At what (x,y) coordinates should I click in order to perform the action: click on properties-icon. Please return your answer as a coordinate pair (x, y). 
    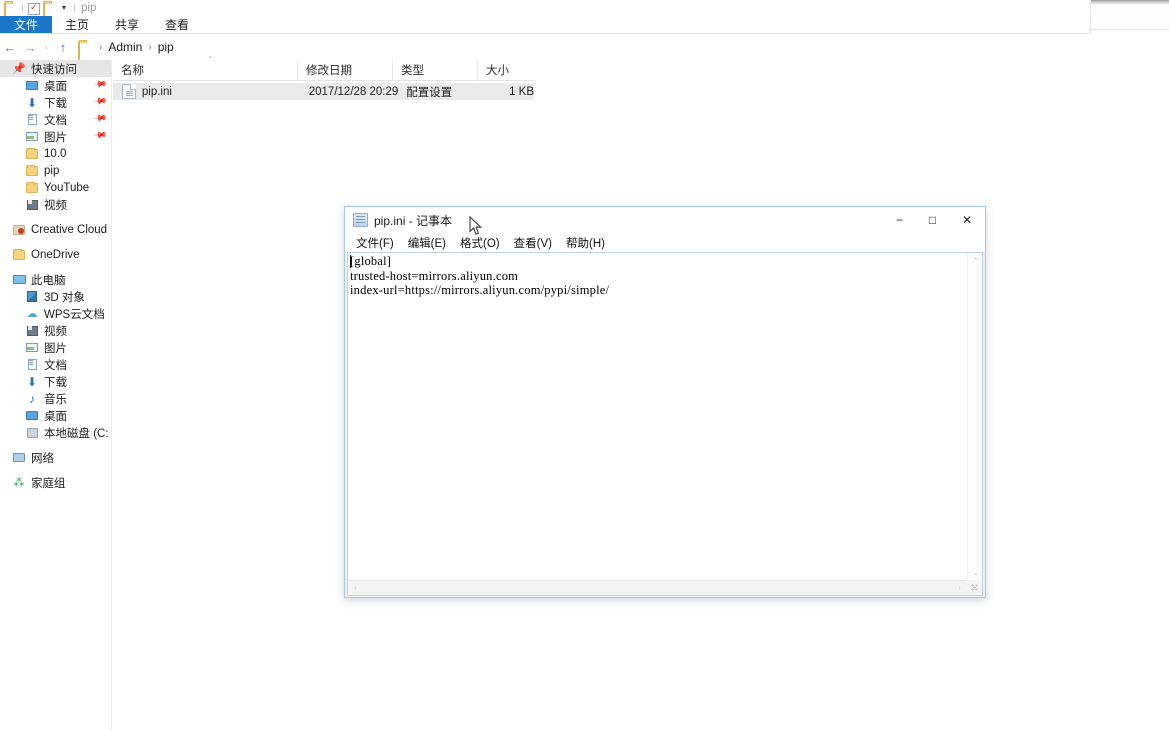
    Looking at the image, I should click on (34, 8).